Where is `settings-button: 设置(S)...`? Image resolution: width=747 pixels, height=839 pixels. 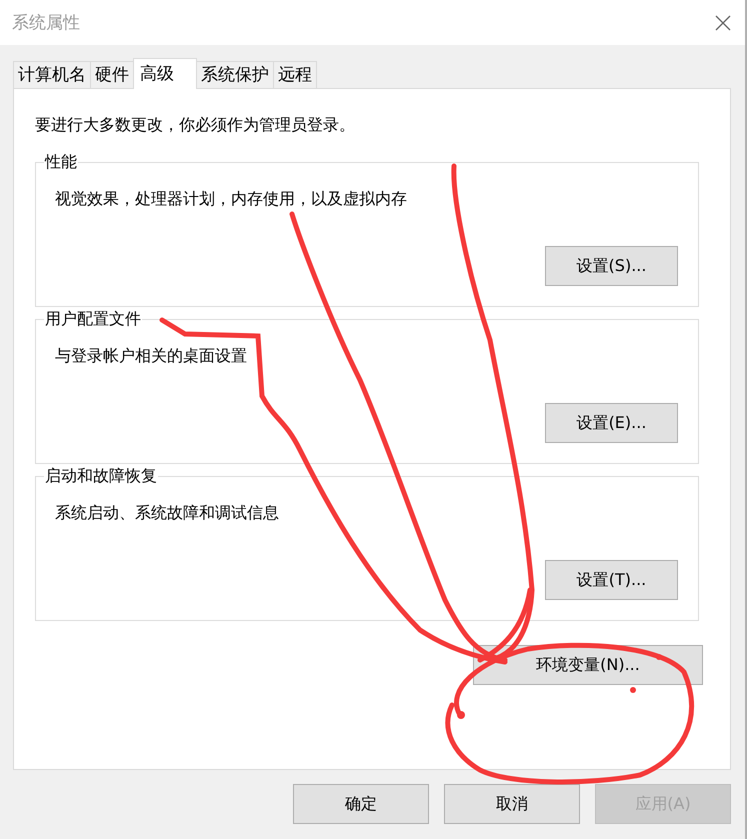 settings-button: 设置(S)... is located at coordinates (611, 266).